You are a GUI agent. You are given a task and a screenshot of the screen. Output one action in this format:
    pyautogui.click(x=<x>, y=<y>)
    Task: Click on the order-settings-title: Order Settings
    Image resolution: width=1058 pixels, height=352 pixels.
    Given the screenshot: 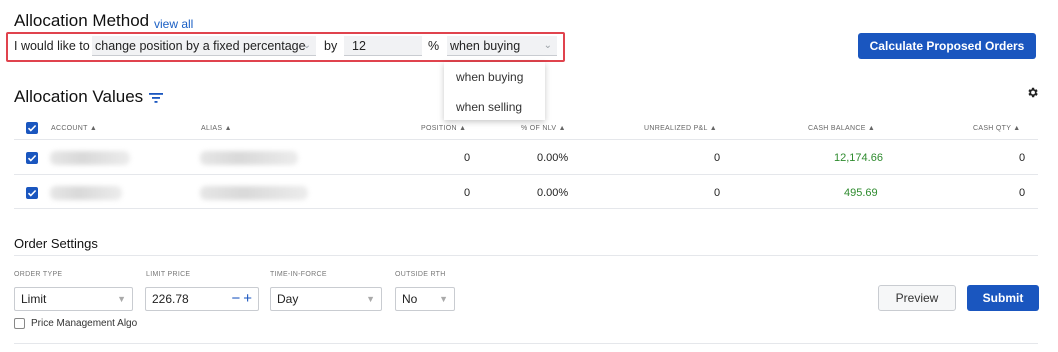 What is the action you would take?
    pyautogui.click(x=56, y=243)
    